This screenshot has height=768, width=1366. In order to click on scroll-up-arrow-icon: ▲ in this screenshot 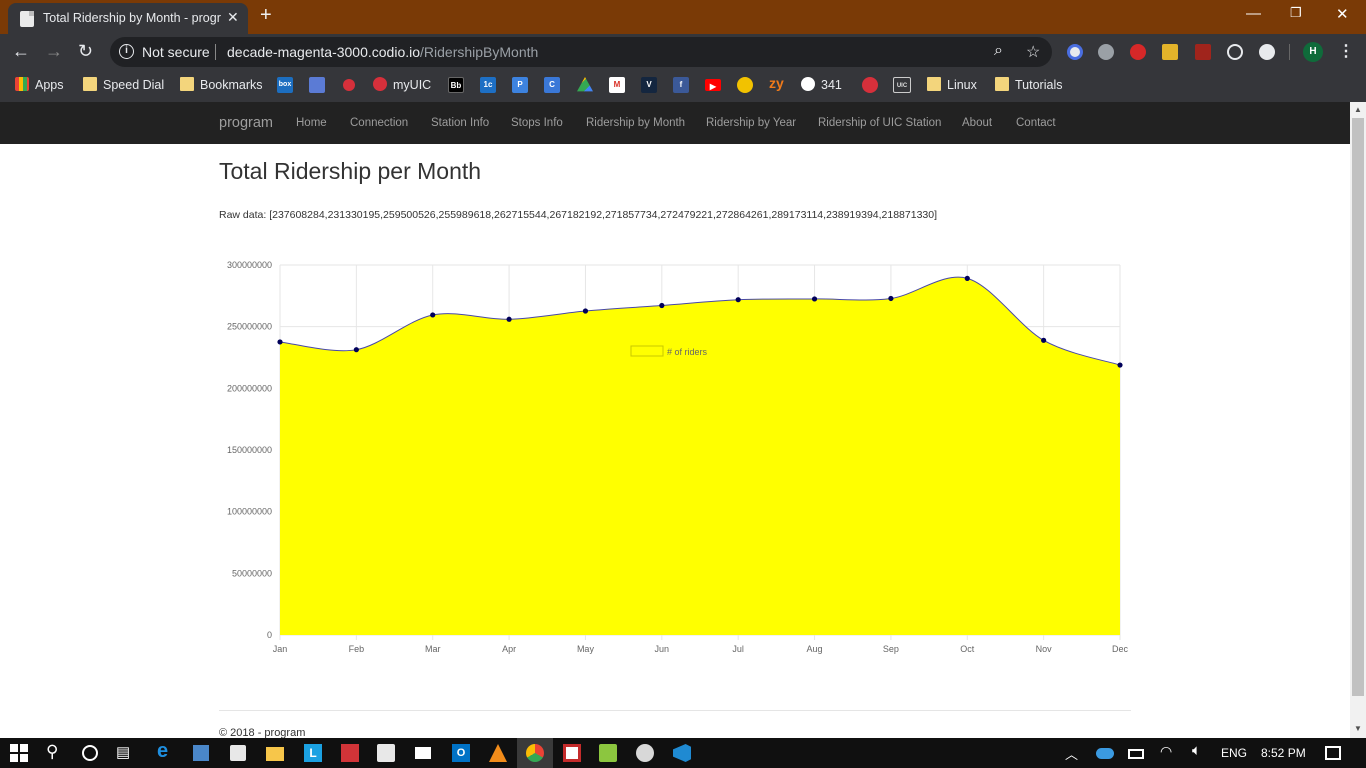, I will do `click(1358, 109)`.